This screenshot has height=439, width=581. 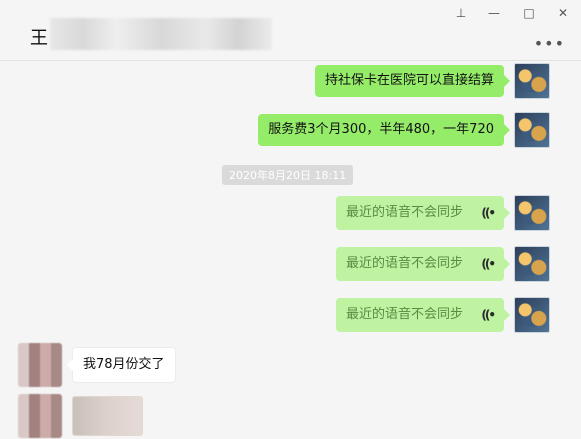 What do you see at coordinates (563, 13) in the screenshot?
I see `close-icon: ✕` at bounding box center [563, 13].